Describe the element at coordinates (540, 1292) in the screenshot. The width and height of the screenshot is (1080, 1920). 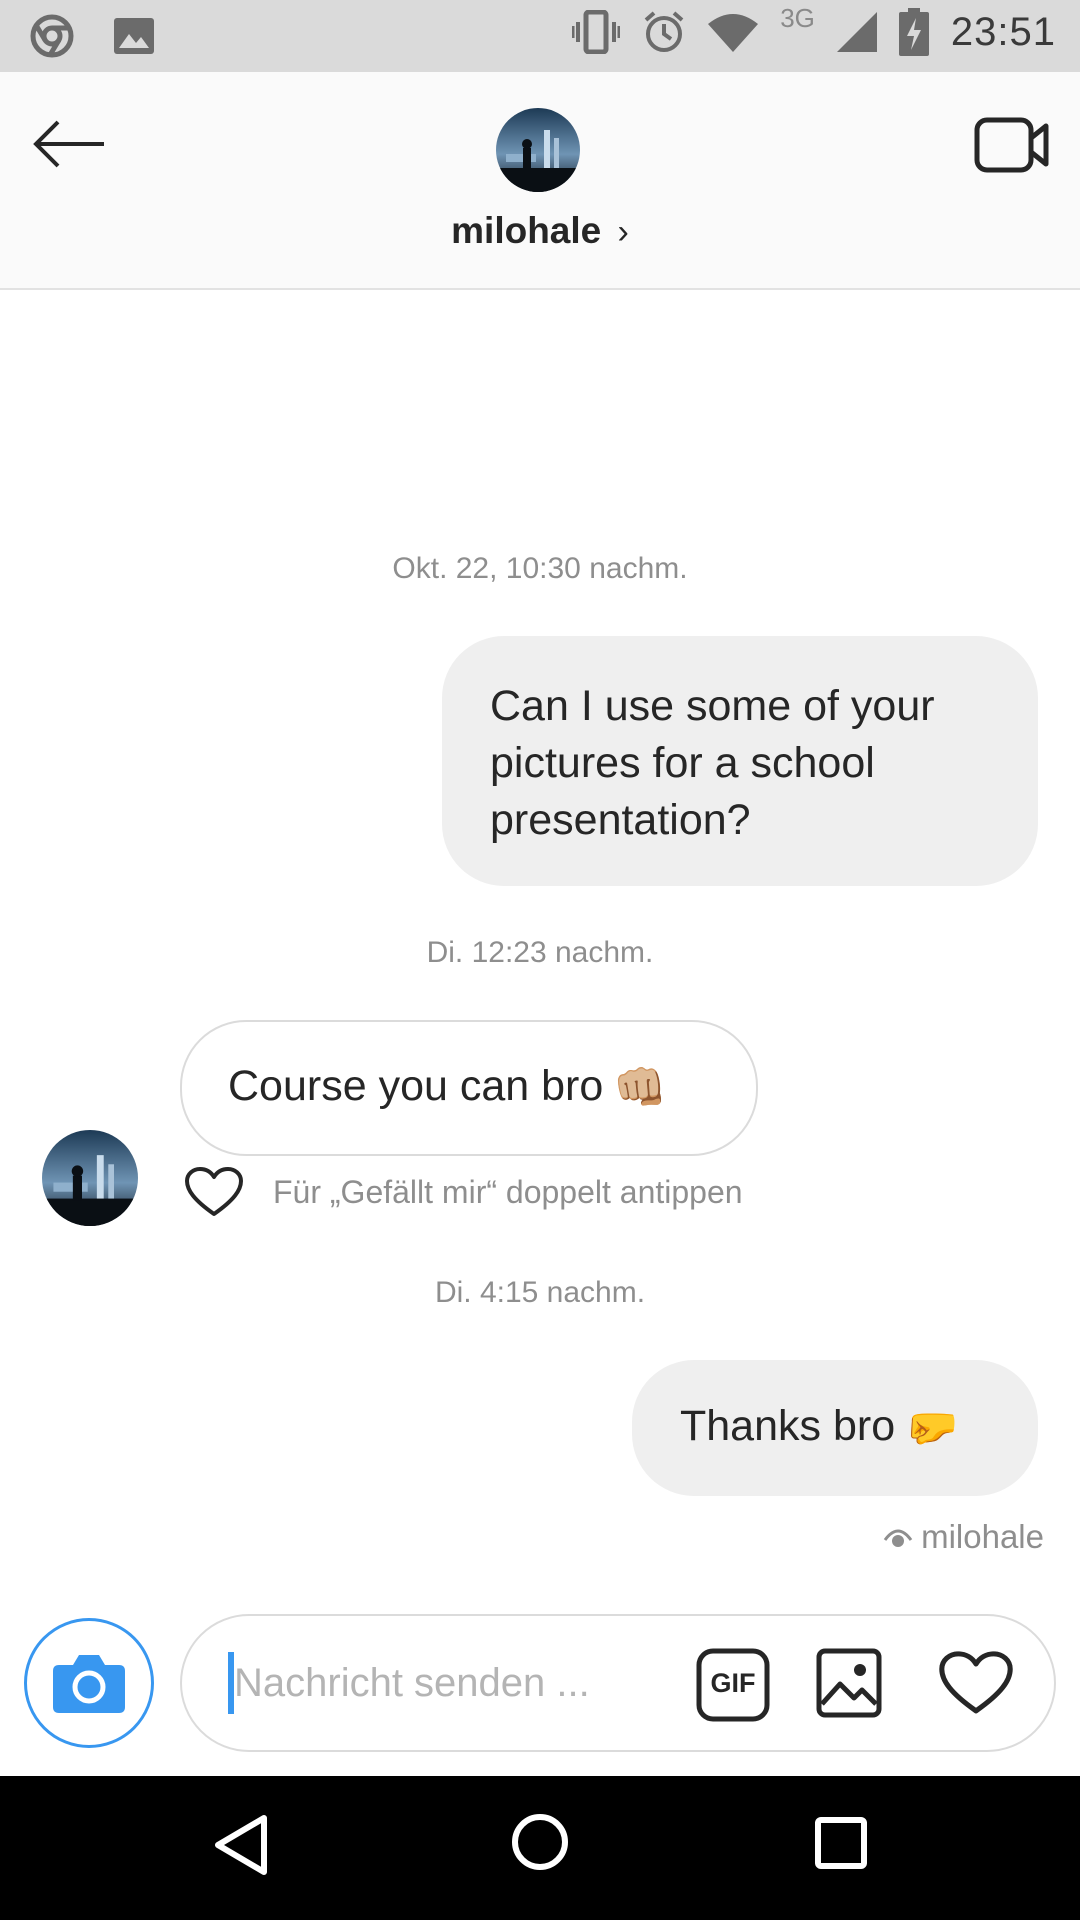
I see `timestamp-3: Di. 4:15 nachm.` at that location.